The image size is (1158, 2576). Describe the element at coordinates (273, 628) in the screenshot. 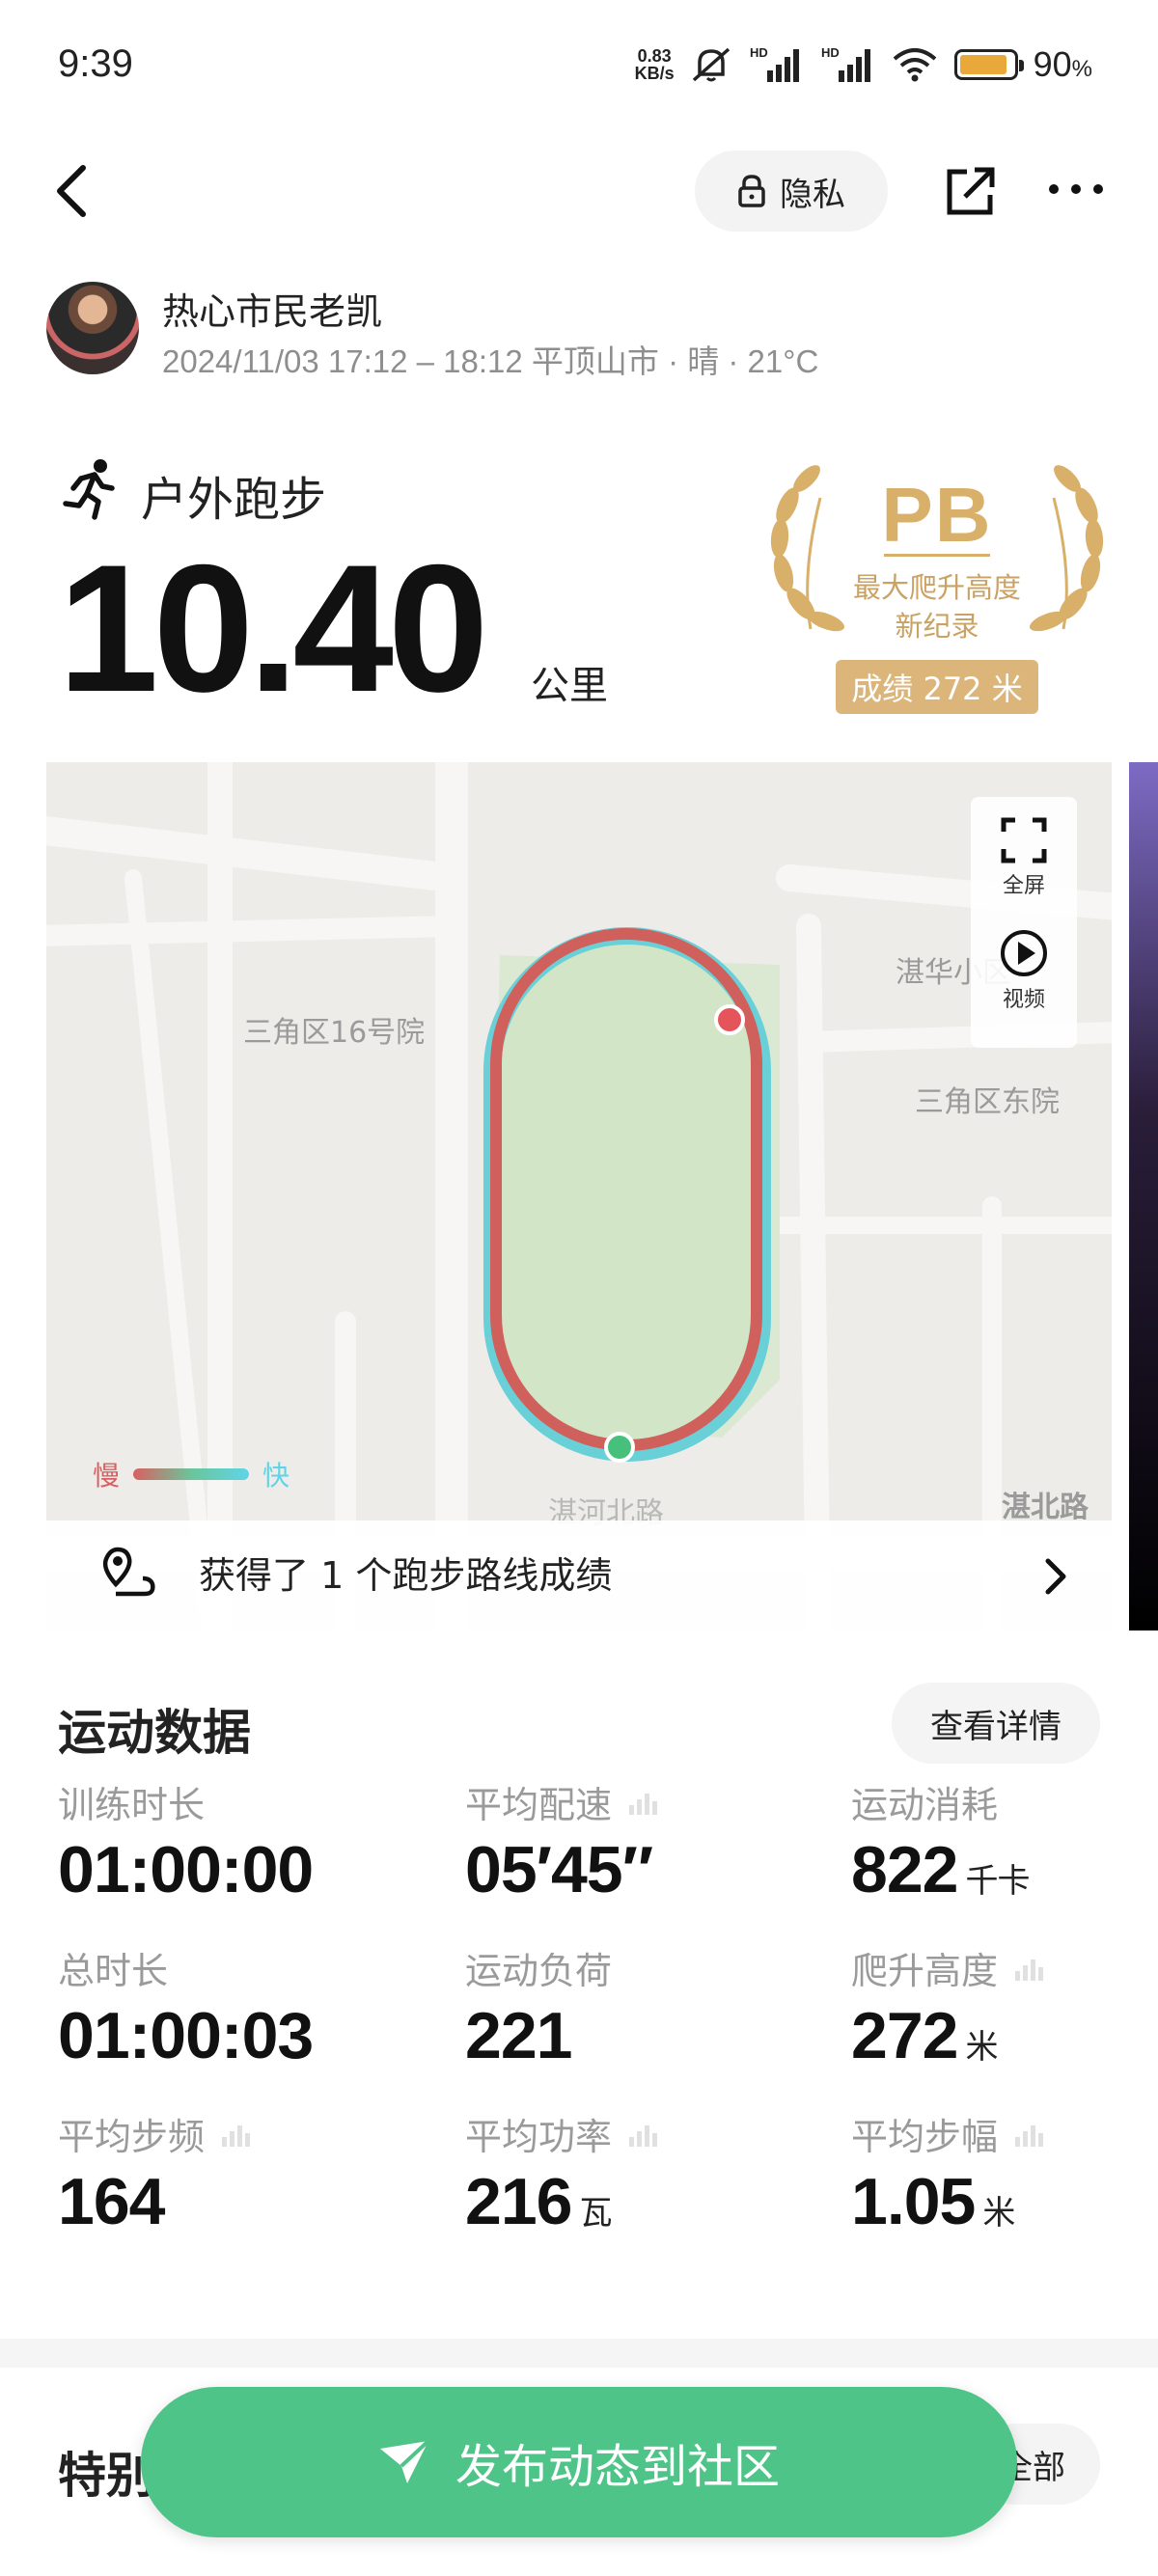

I see `distance-value: 10.40` at that location.